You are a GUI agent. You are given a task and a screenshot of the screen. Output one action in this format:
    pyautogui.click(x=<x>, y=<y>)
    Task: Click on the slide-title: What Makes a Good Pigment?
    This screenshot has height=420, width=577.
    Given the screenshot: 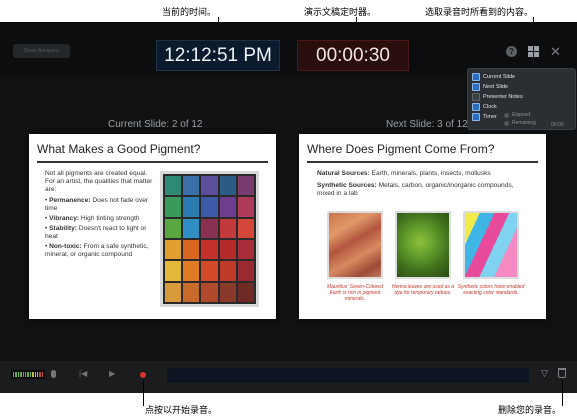 What is the action you would take?
    pyautogui.click(x=119, y=149)
    